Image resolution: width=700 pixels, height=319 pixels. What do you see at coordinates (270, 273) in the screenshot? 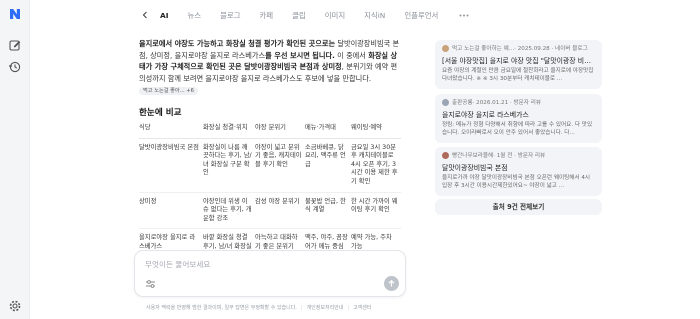
I see `question-composer: 무엇이든 물어보세요` at bounding box center [270, 273].